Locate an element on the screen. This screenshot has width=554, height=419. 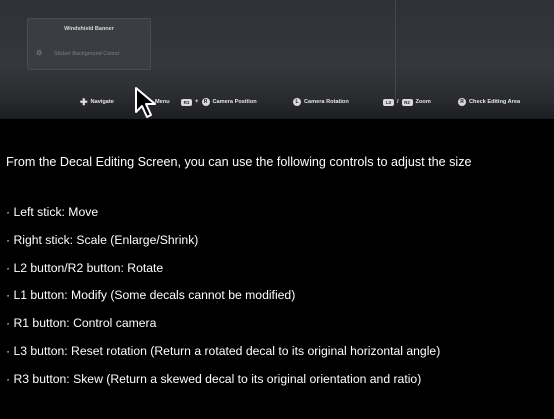
hint-camera-position: R1 + R Camera Position is located at coordinates (219, 102).